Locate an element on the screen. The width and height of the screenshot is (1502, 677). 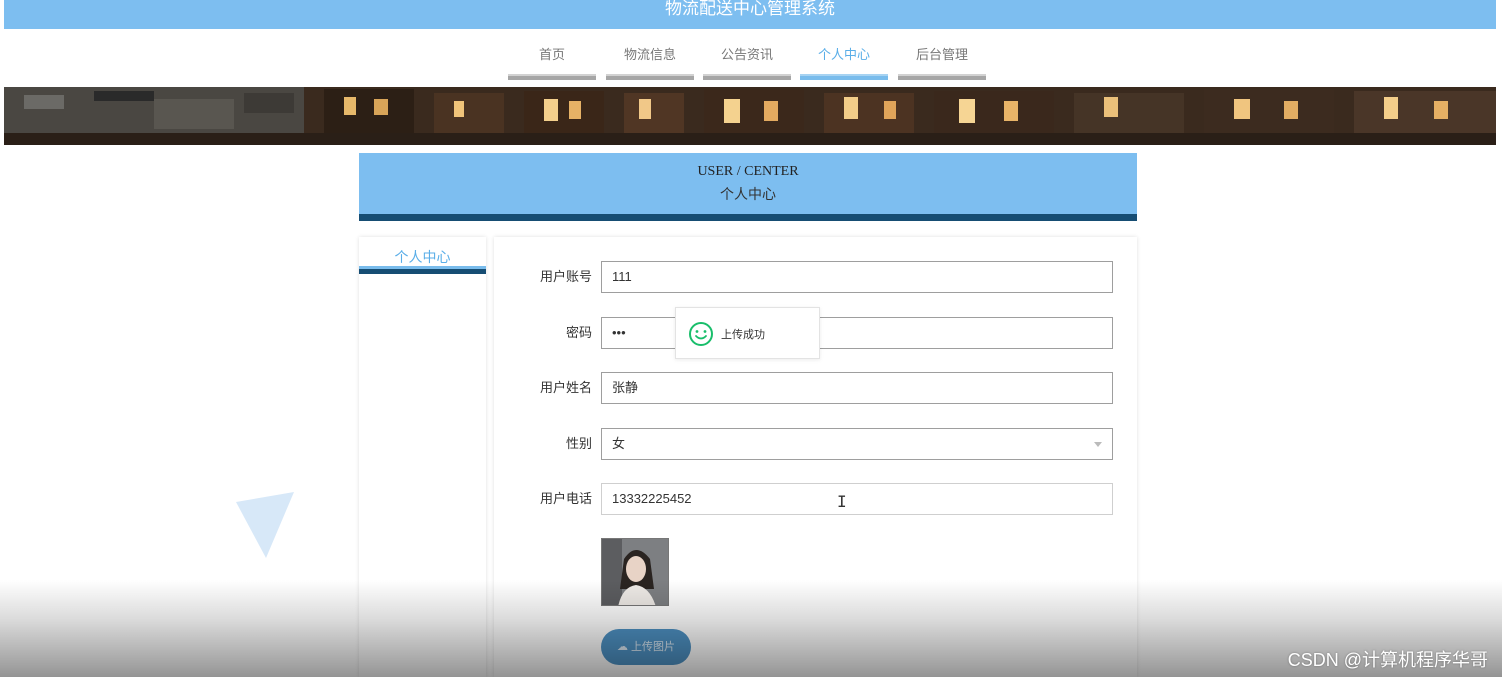
play-triangle-icon is located at coordinates (265, 525).